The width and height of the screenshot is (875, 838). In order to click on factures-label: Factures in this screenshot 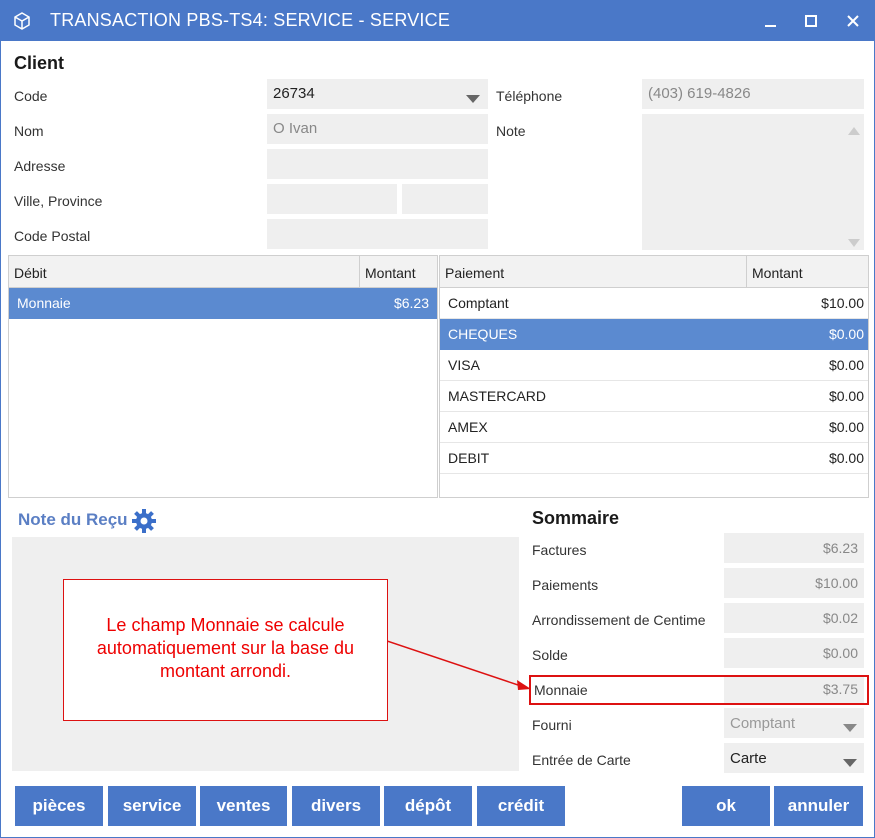, I will do `click(559, 550)`.